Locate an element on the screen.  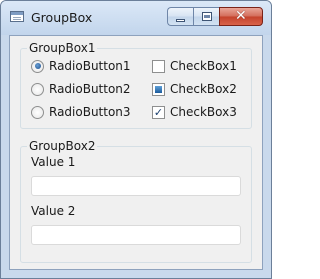
groupbox1-title: GroupBox1 is located at coordinates (62, 48).